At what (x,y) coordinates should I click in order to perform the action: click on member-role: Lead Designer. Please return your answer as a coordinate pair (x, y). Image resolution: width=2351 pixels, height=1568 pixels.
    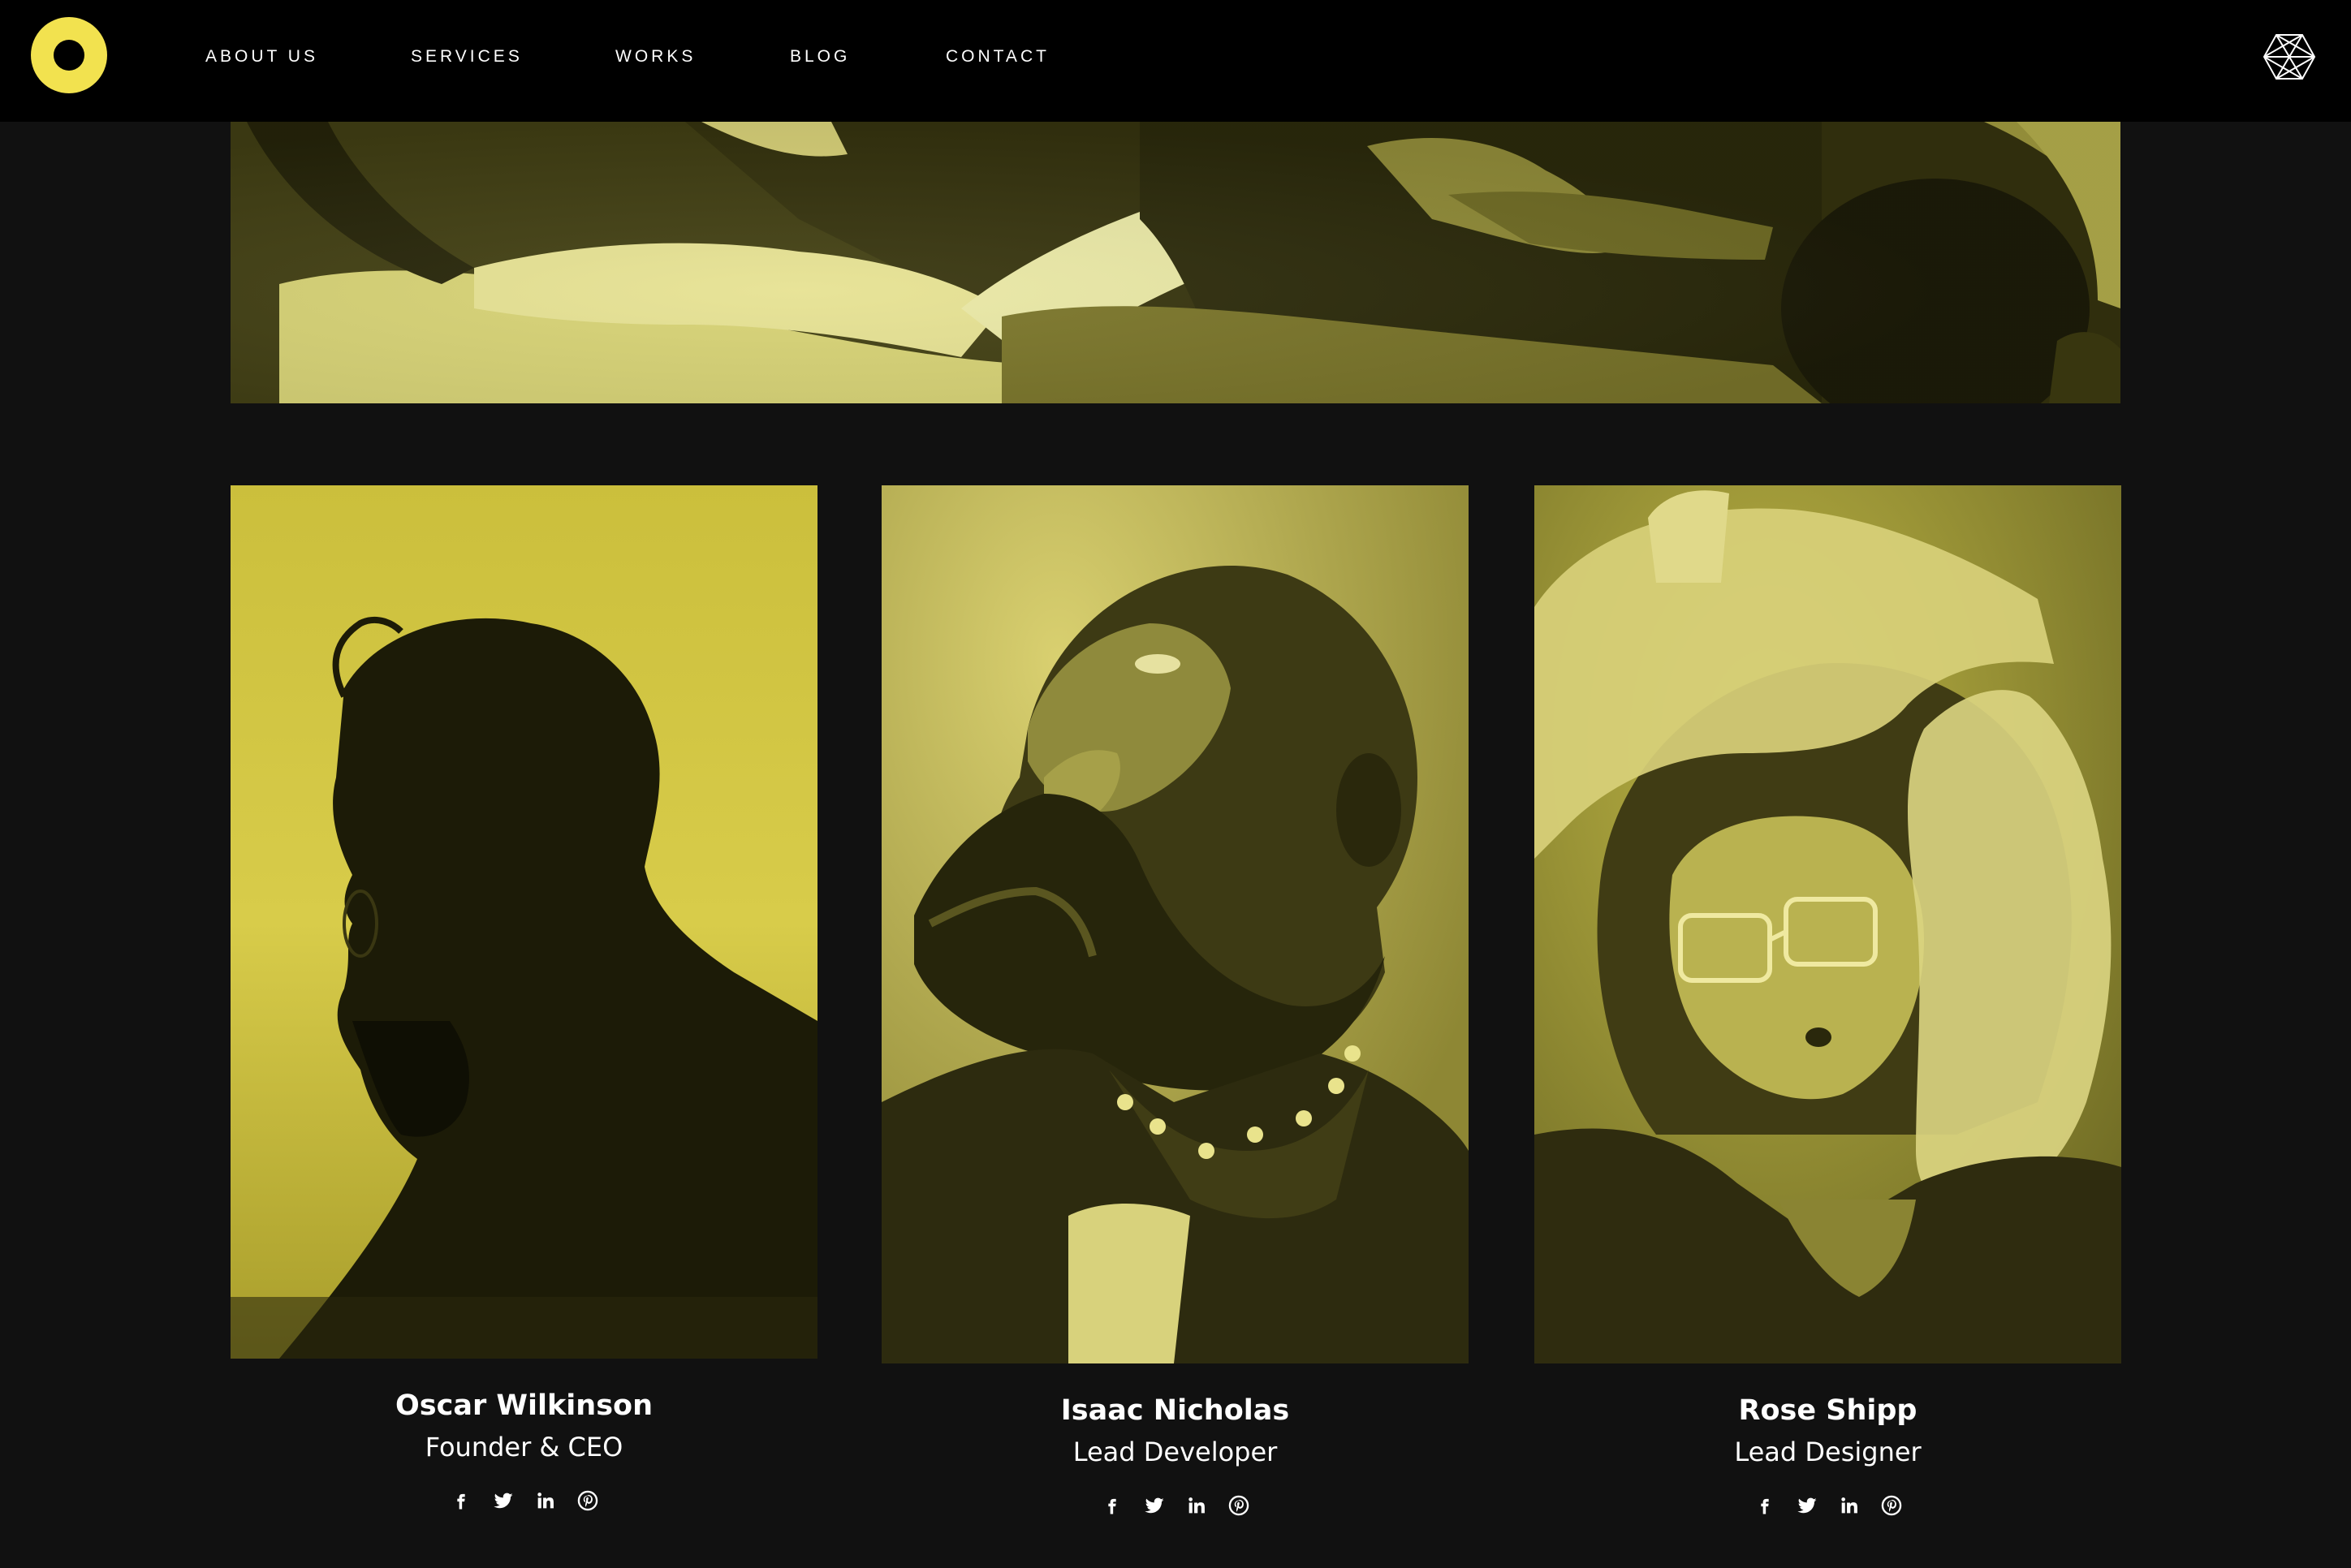
    Looking at the image, I should click on (1828, 1452).